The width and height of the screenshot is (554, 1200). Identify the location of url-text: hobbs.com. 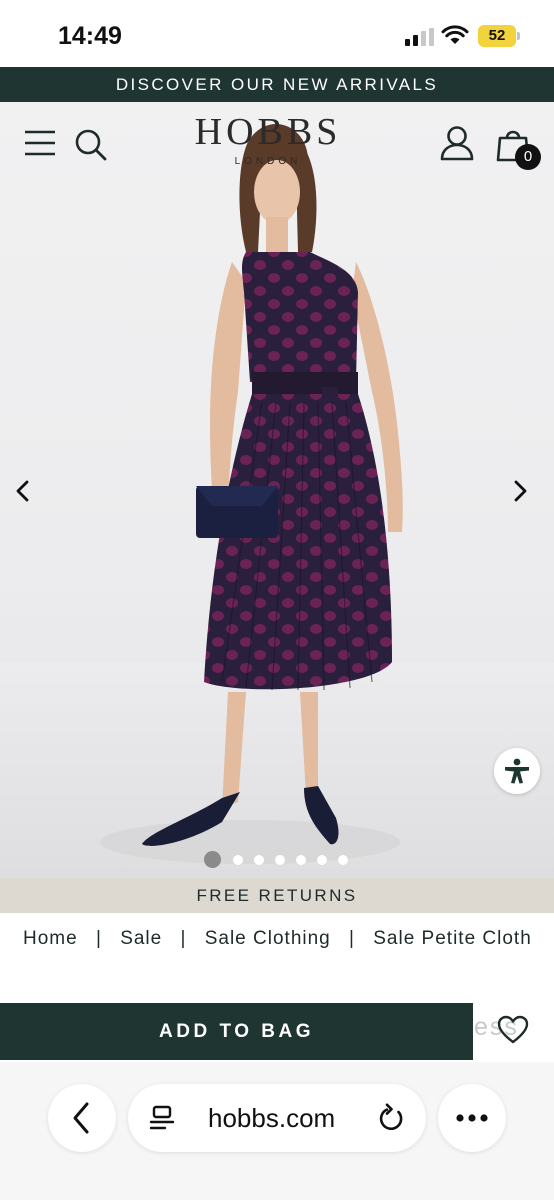
(271, 1118).